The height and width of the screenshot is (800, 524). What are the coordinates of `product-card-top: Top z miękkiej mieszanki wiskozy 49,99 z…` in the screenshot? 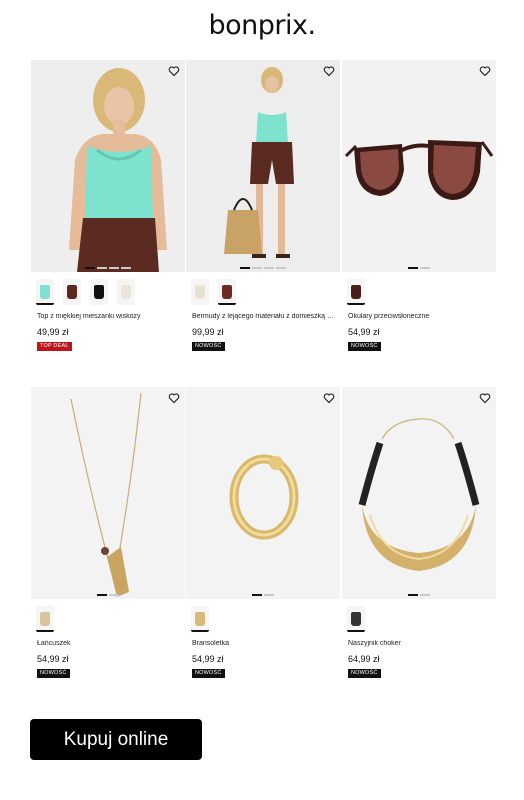 It's located at (108, 205).